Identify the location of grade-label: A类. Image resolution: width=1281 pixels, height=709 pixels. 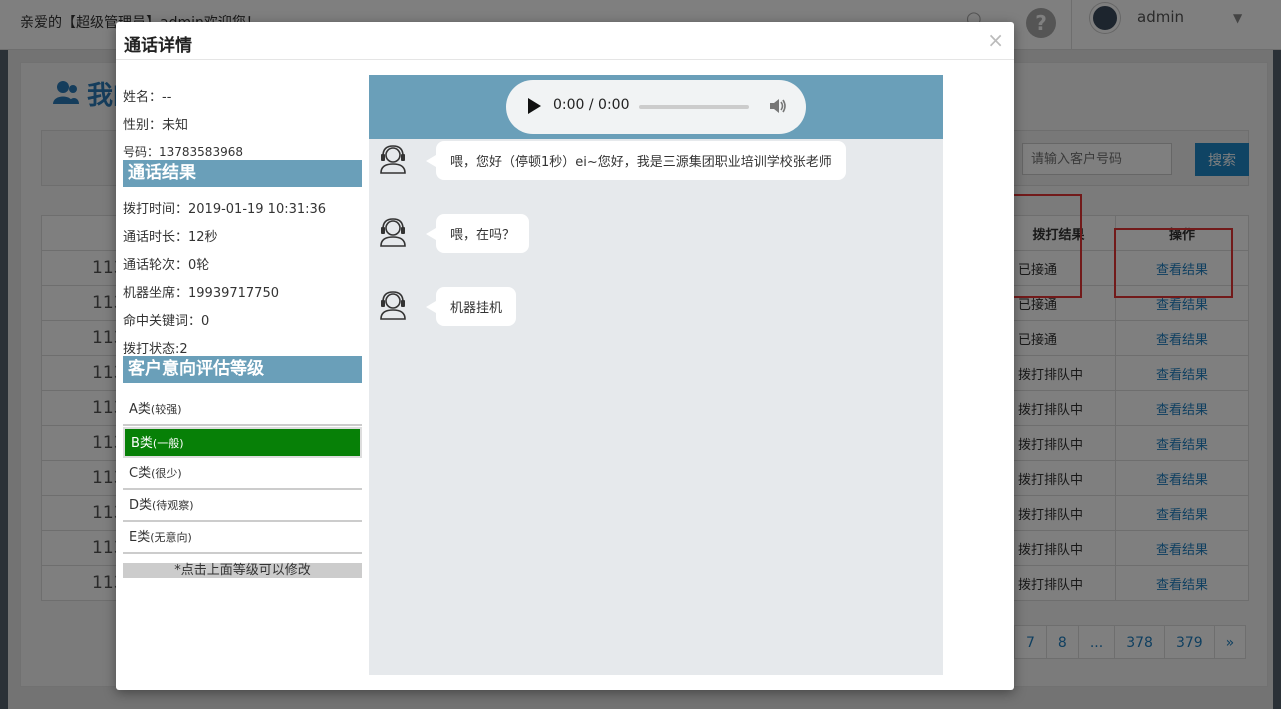
(140, 409).